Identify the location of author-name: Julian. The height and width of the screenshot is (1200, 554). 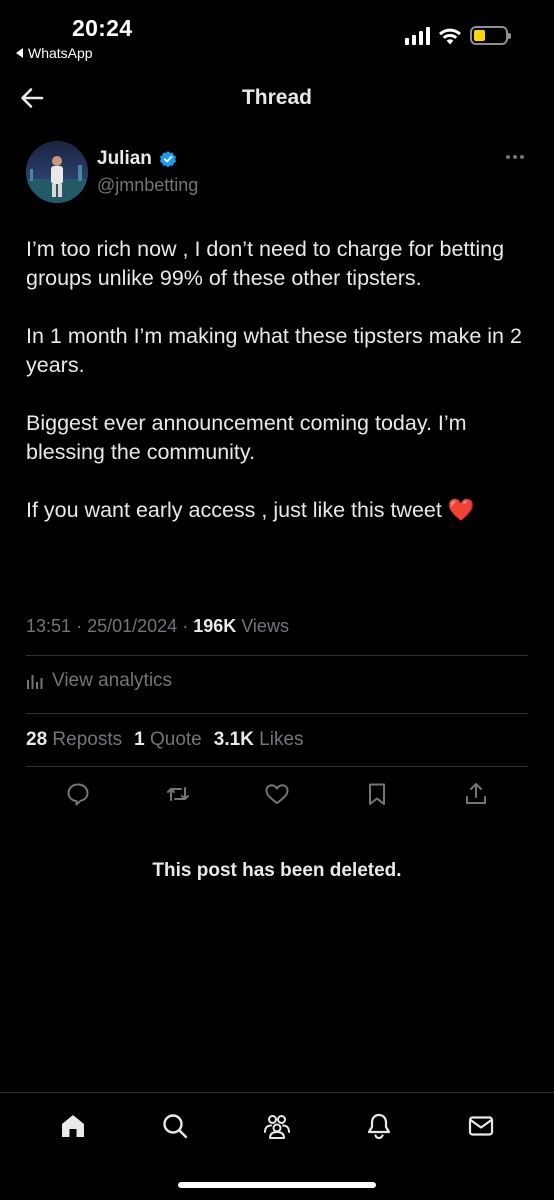
(124, 159).